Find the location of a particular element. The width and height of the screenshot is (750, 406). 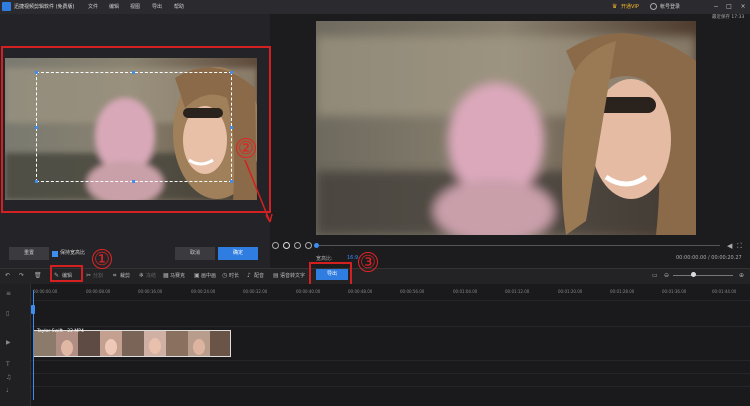

ruler-tick-label: 00:01:20.00 is located at coordinates (570, 291).